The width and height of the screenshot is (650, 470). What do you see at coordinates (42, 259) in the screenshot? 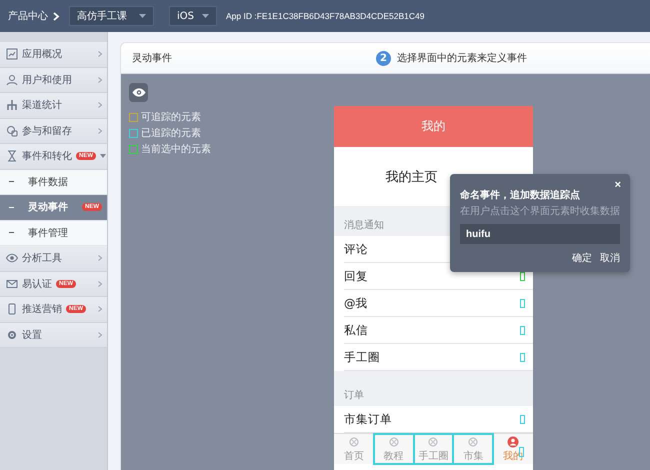
I see `sidebar-label: 分析工具` at bounding box center [42, 259].